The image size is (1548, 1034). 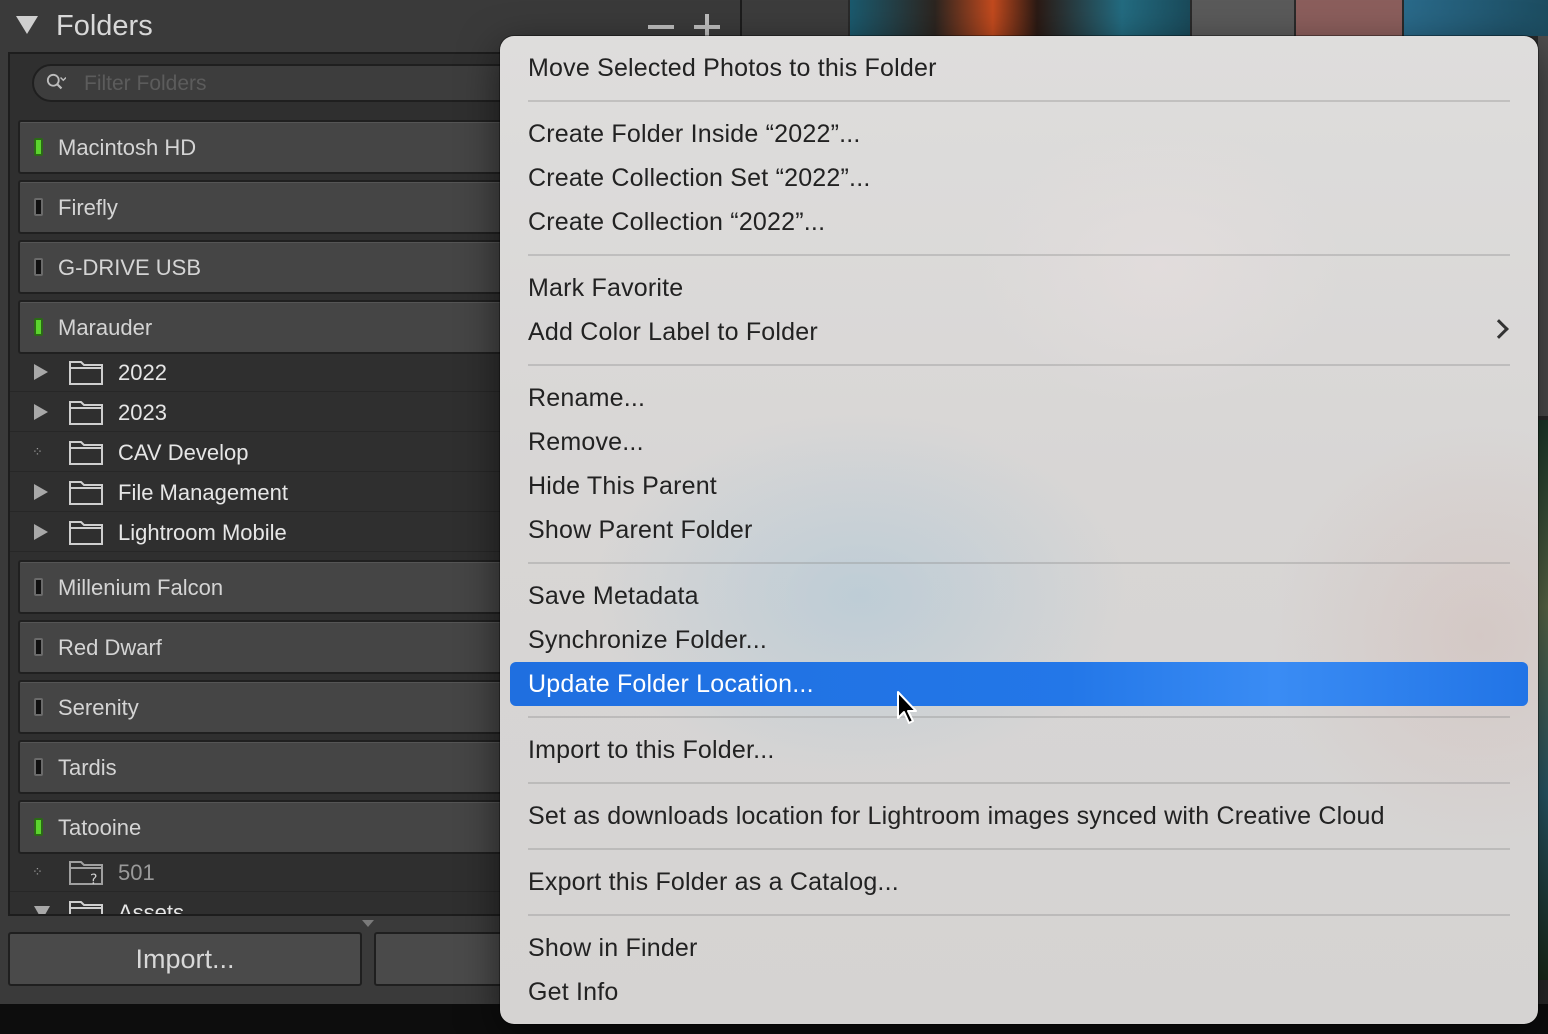 I want to click on missing-folder-icon: ?, so click(x=86, y=873).